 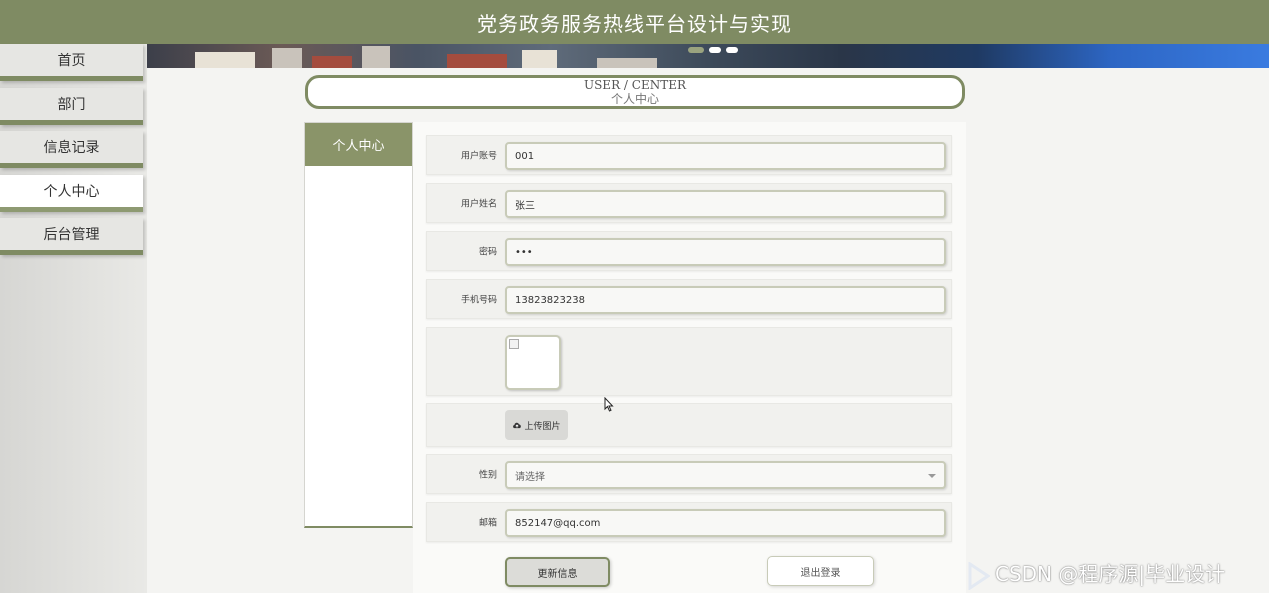 What do you see at coordinates (725, 300) in the screenshot?
I see `phone-input: 13823823238` at bounding box center [725, 300].